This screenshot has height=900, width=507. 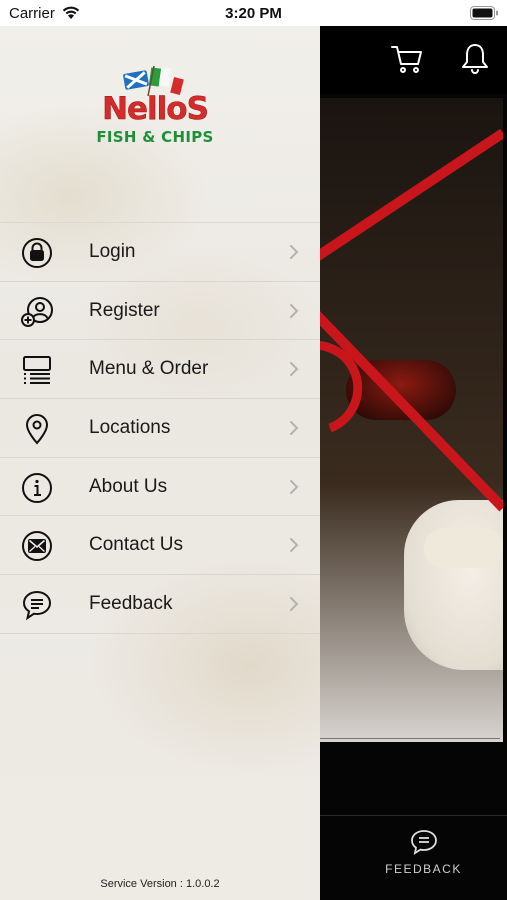 I want to click on tab-feedback: FEEDBACK, so click(x=423, y=858).